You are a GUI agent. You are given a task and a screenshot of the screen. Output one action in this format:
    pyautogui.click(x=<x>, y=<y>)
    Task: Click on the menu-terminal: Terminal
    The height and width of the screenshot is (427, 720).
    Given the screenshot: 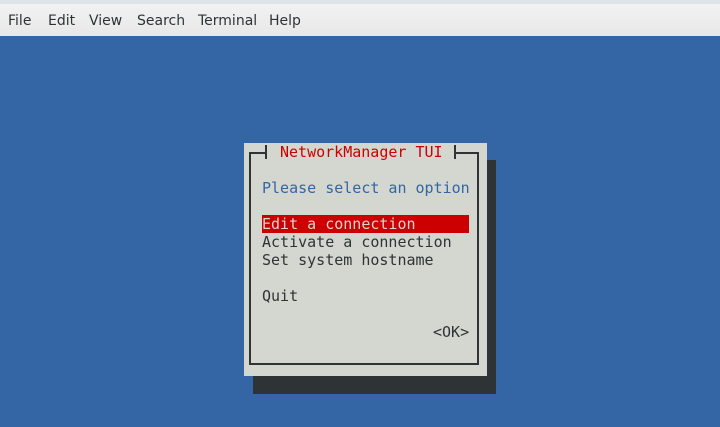 What is the action you would take?
    pyautogui.click(x=227, y=21)
    